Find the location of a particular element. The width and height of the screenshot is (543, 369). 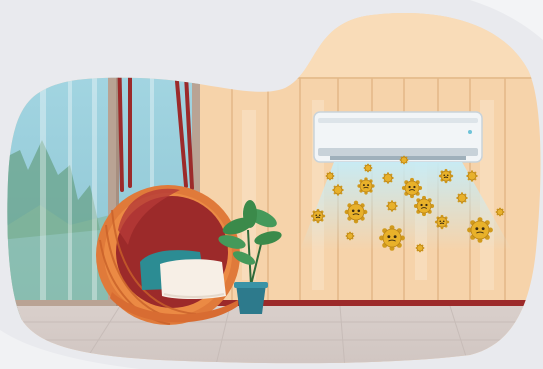

hanging-egg-chair-icon is located at coordinates (168, 255).